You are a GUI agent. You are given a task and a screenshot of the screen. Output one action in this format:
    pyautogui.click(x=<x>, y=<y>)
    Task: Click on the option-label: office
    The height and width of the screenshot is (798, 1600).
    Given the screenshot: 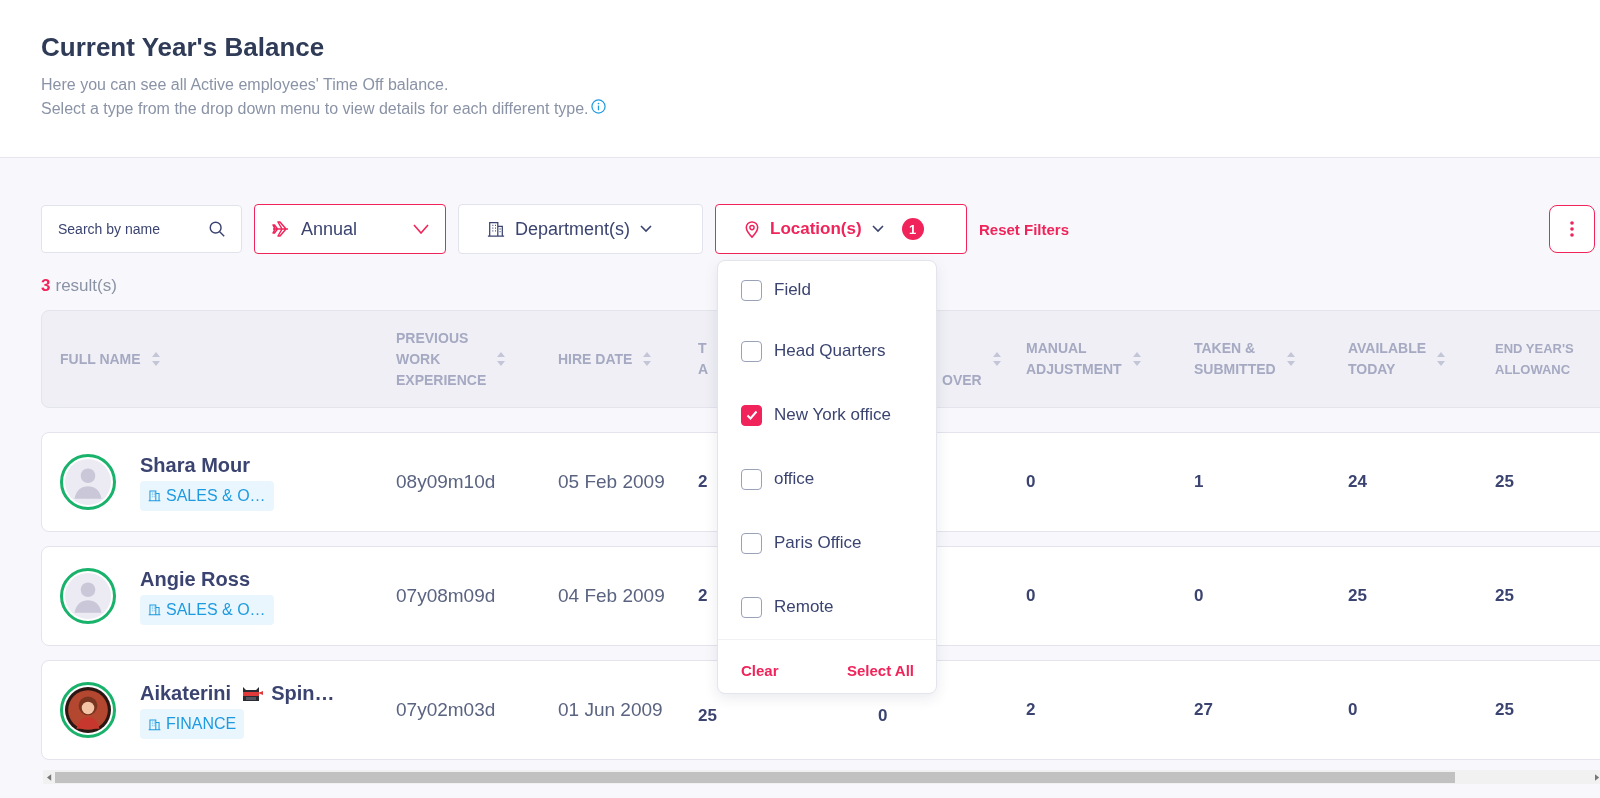 What is the action you would take?
    pyautogui.click(x=794, y=479)
    